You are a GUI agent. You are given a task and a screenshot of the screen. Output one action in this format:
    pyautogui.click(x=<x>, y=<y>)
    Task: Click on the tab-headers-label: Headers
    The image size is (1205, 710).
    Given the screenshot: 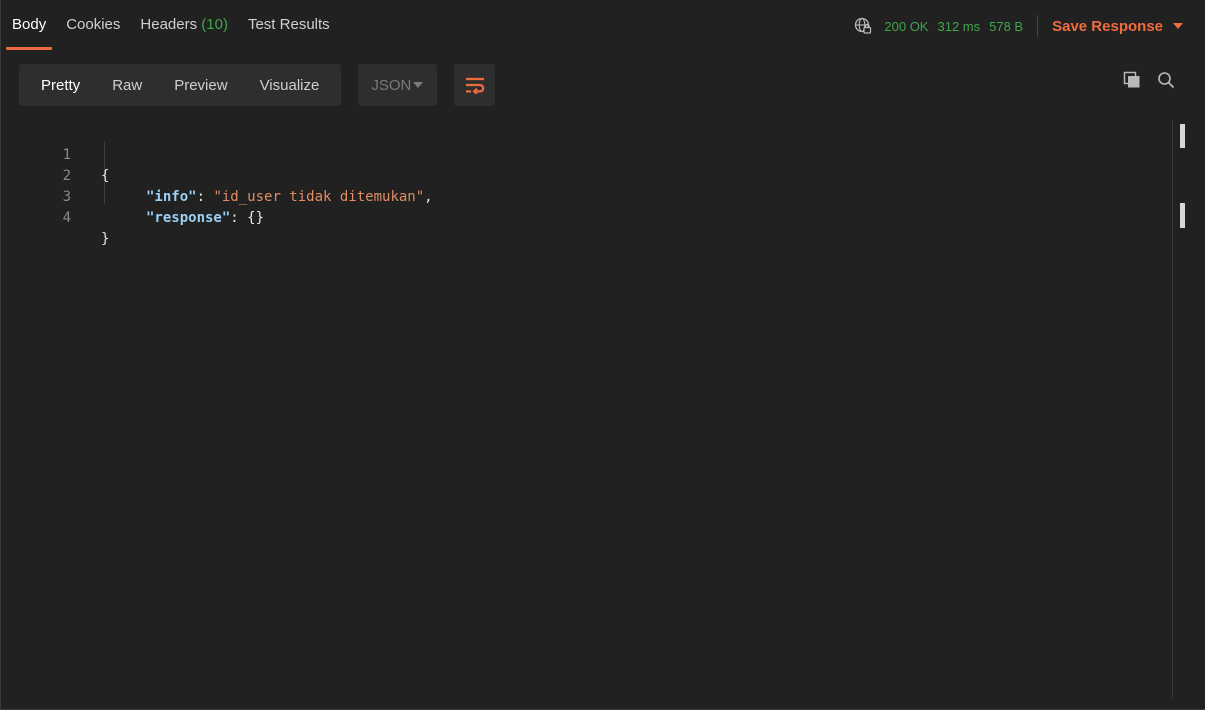 What is the action you would take?
    pyautogui.click(x=169, y=24)
    